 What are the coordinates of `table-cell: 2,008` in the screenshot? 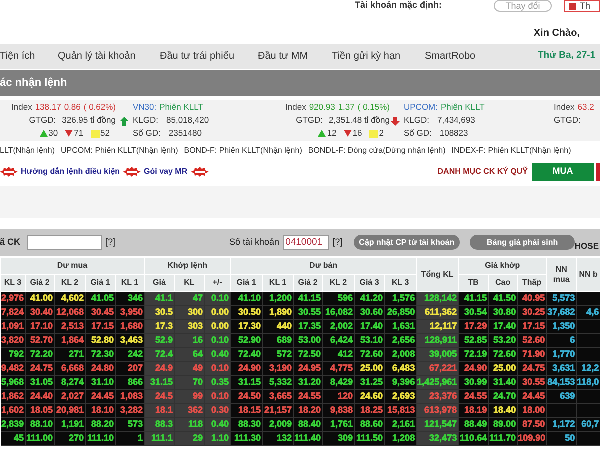 It's located at (400, 355).